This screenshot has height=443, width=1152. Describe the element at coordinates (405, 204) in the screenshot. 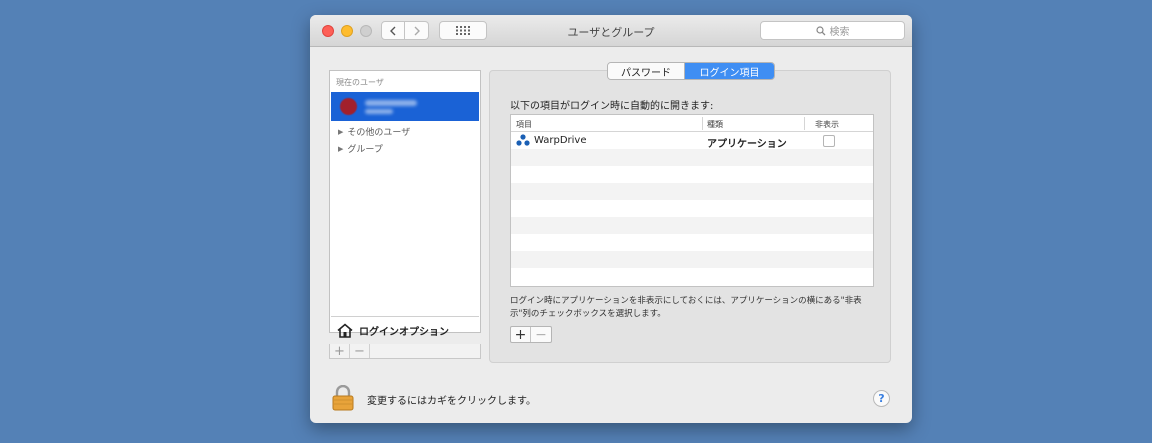

I see `user-list: 現在のユーザ ▶ その他のユーザ ▶ グループ ログインオプション` at that location.